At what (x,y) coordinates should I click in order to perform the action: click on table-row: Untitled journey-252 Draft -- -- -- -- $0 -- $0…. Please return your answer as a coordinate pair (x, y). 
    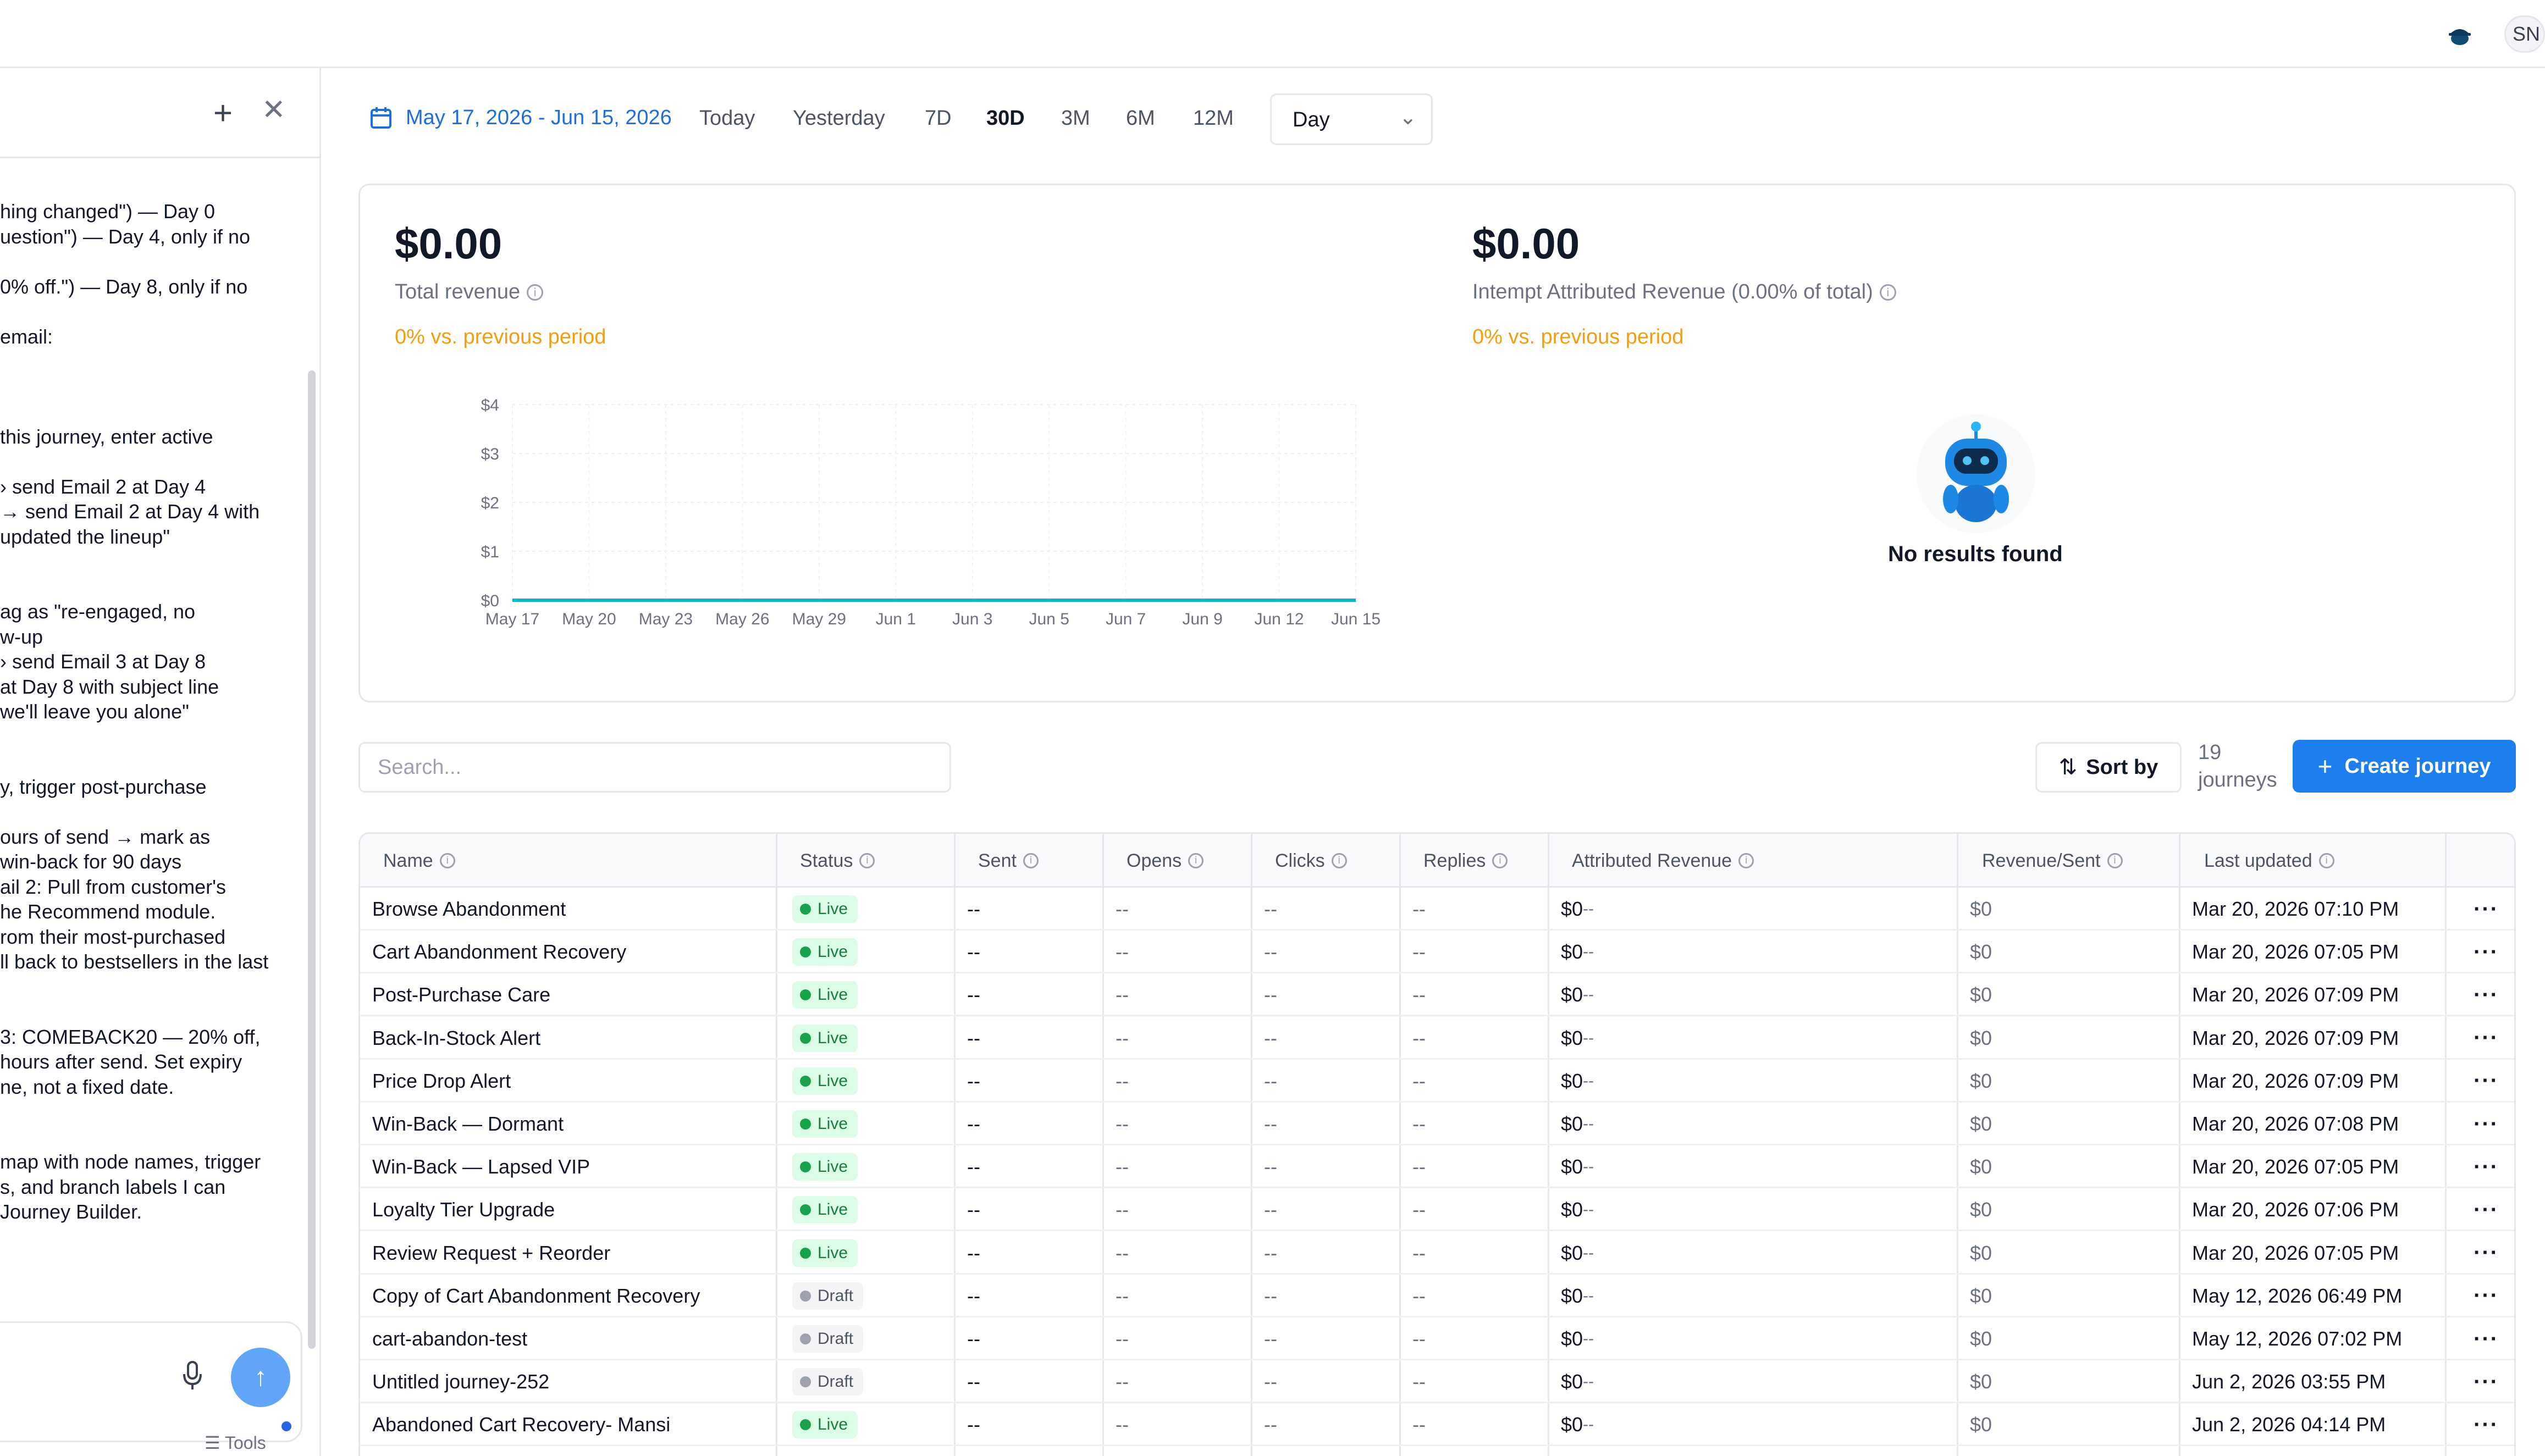
    Looking at the image, I should click on (1437, 1382).